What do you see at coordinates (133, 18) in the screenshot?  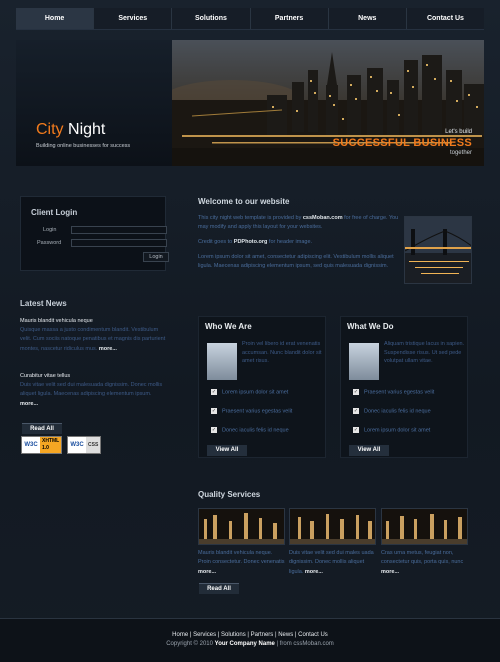 I see `nav-services: Services` at bounding box center [133, 18].